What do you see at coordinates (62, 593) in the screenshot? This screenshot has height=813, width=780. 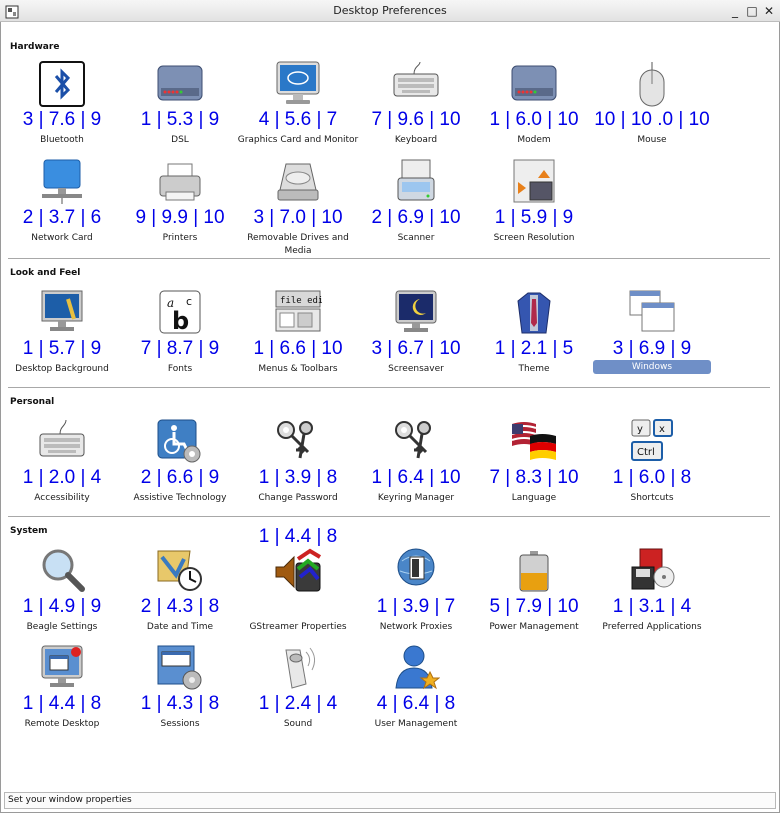 I see `item-beagle-settings: 1 | 4.9 | 9 Beagle Settings` at bounding box center [62, 593].